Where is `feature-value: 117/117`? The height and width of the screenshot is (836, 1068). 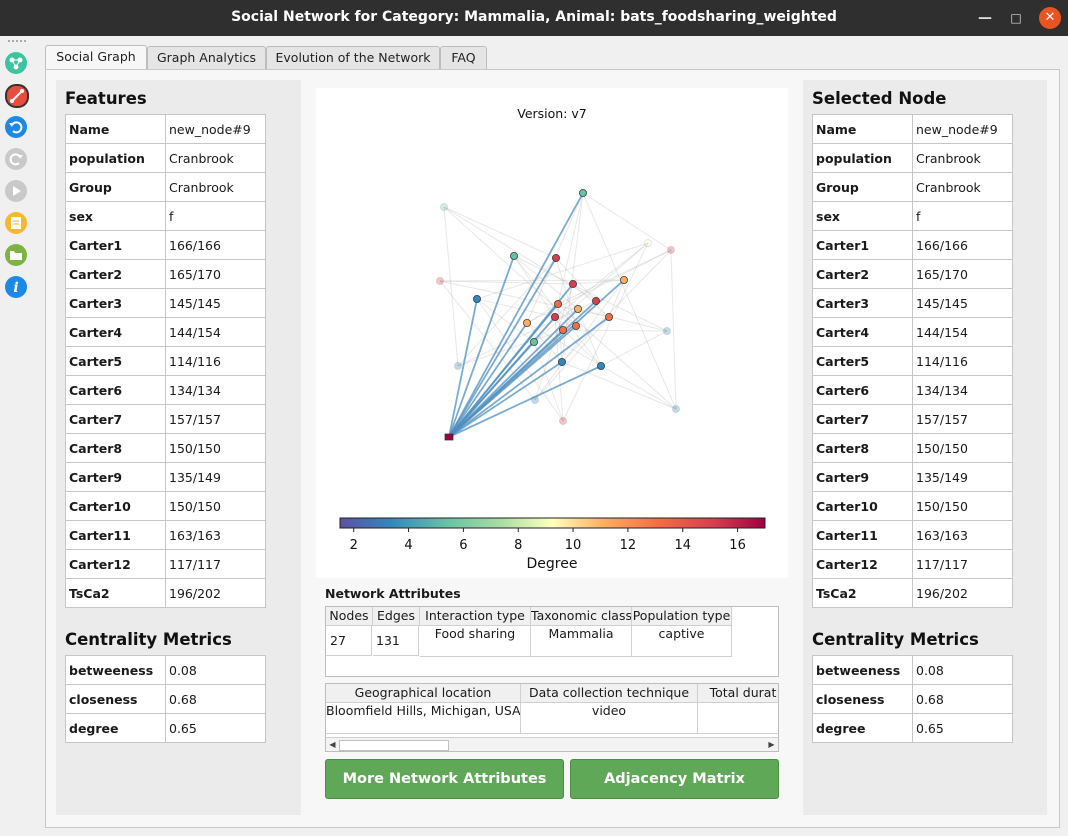
feature-value: 117/117 is located at coordinates (215, 564).